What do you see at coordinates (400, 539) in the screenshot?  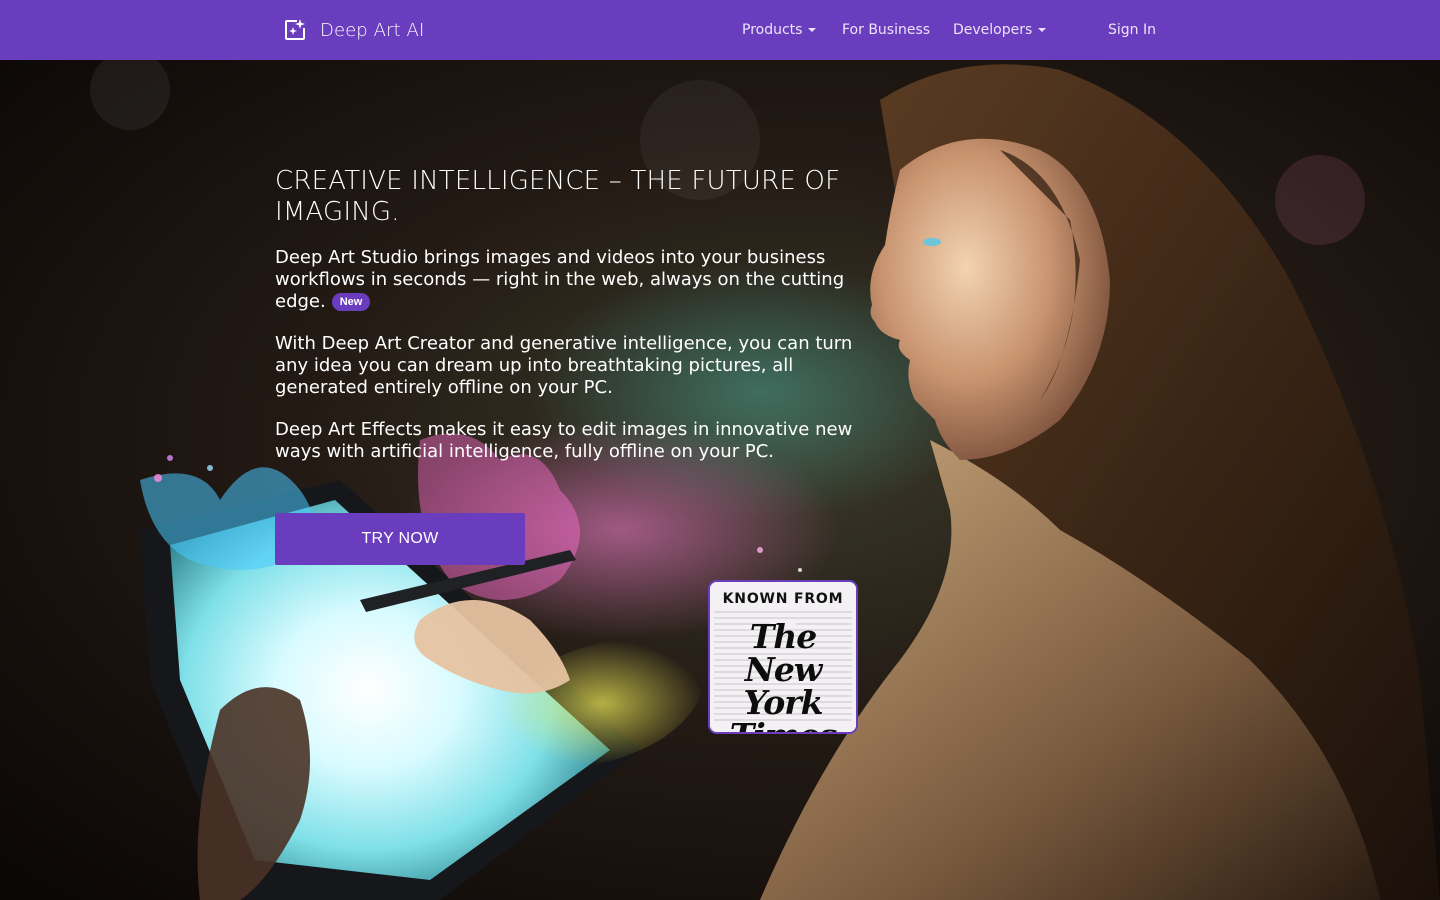 I see `try-now-button: TRY NOW` at bounding box center [400, 539].